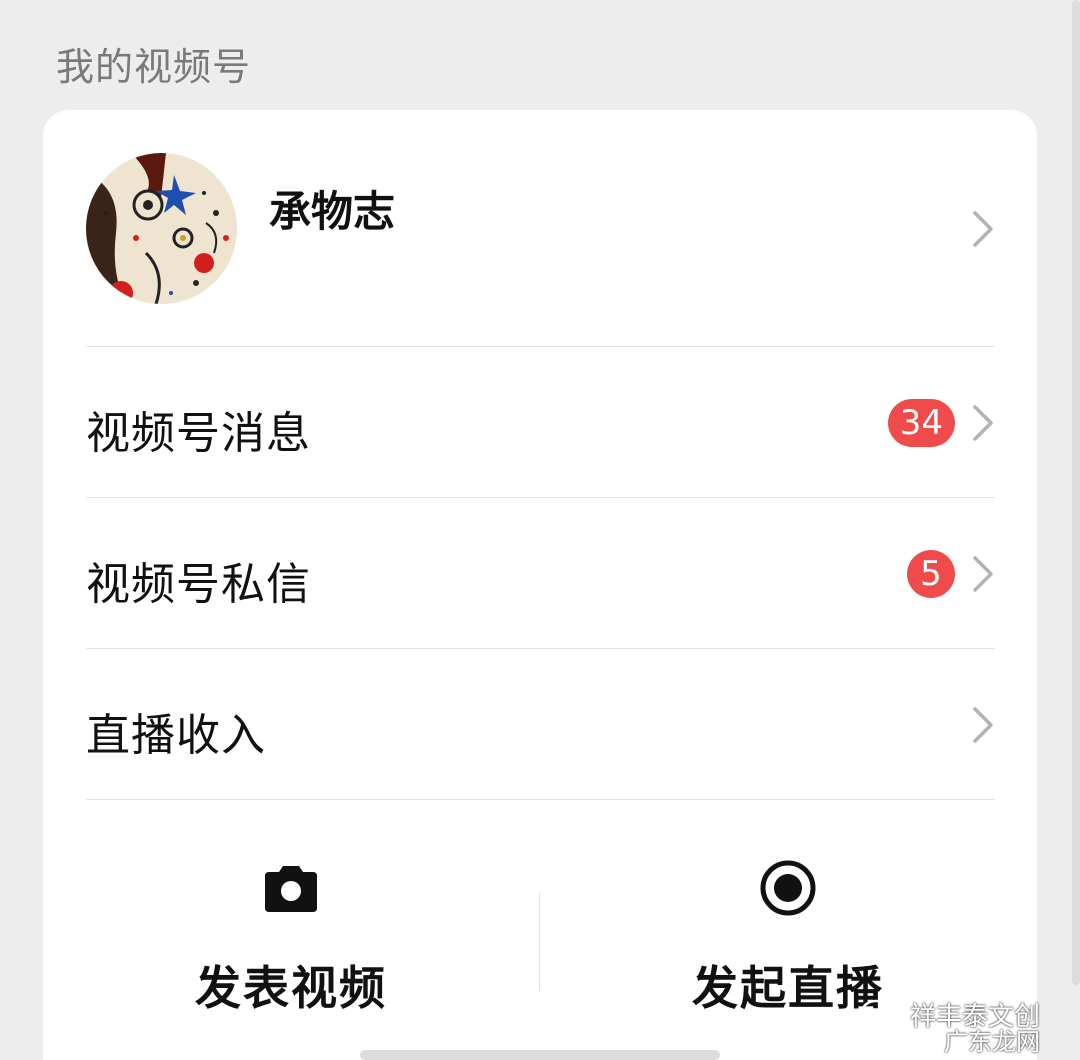 This screenshot has width=1080, height=1060. What do you see at coordinates (291, 988) in the screenshot?
I see `post-video-label: 发表视频` at bounding box center [291, 988].